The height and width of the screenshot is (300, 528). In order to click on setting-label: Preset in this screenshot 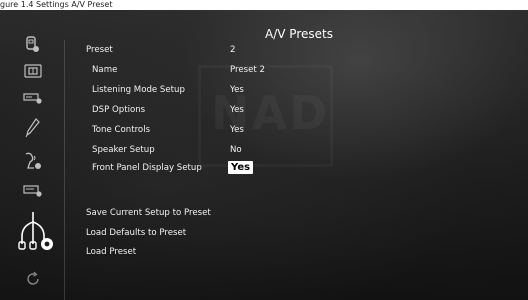, I will do `click(99, 50)`.